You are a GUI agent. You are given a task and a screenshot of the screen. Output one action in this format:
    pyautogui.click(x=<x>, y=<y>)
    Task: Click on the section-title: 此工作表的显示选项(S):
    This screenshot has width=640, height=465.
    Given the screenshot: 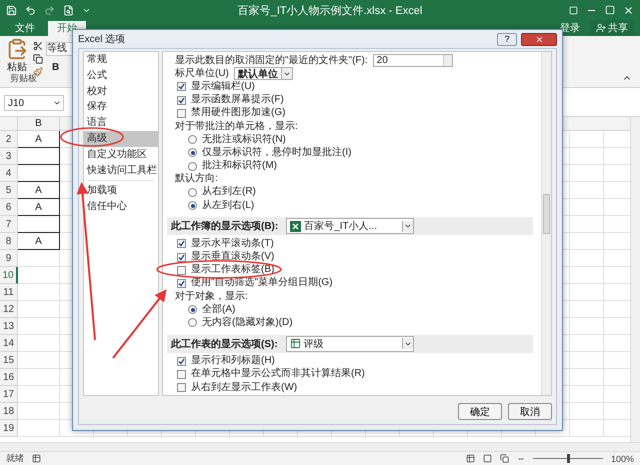 What is the action you would take?
    pyautogui.click(x=224, y=344)
    